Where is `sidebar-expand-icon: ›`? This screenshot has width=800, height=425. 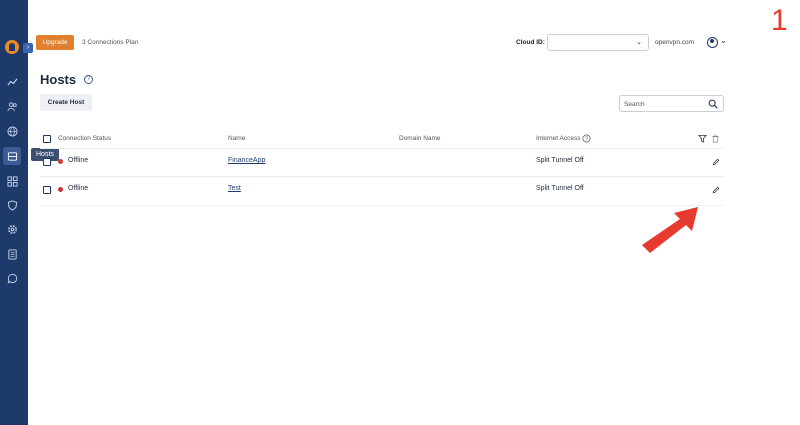 sidebar-expand-icon: › is located at coordinates (28, 48).